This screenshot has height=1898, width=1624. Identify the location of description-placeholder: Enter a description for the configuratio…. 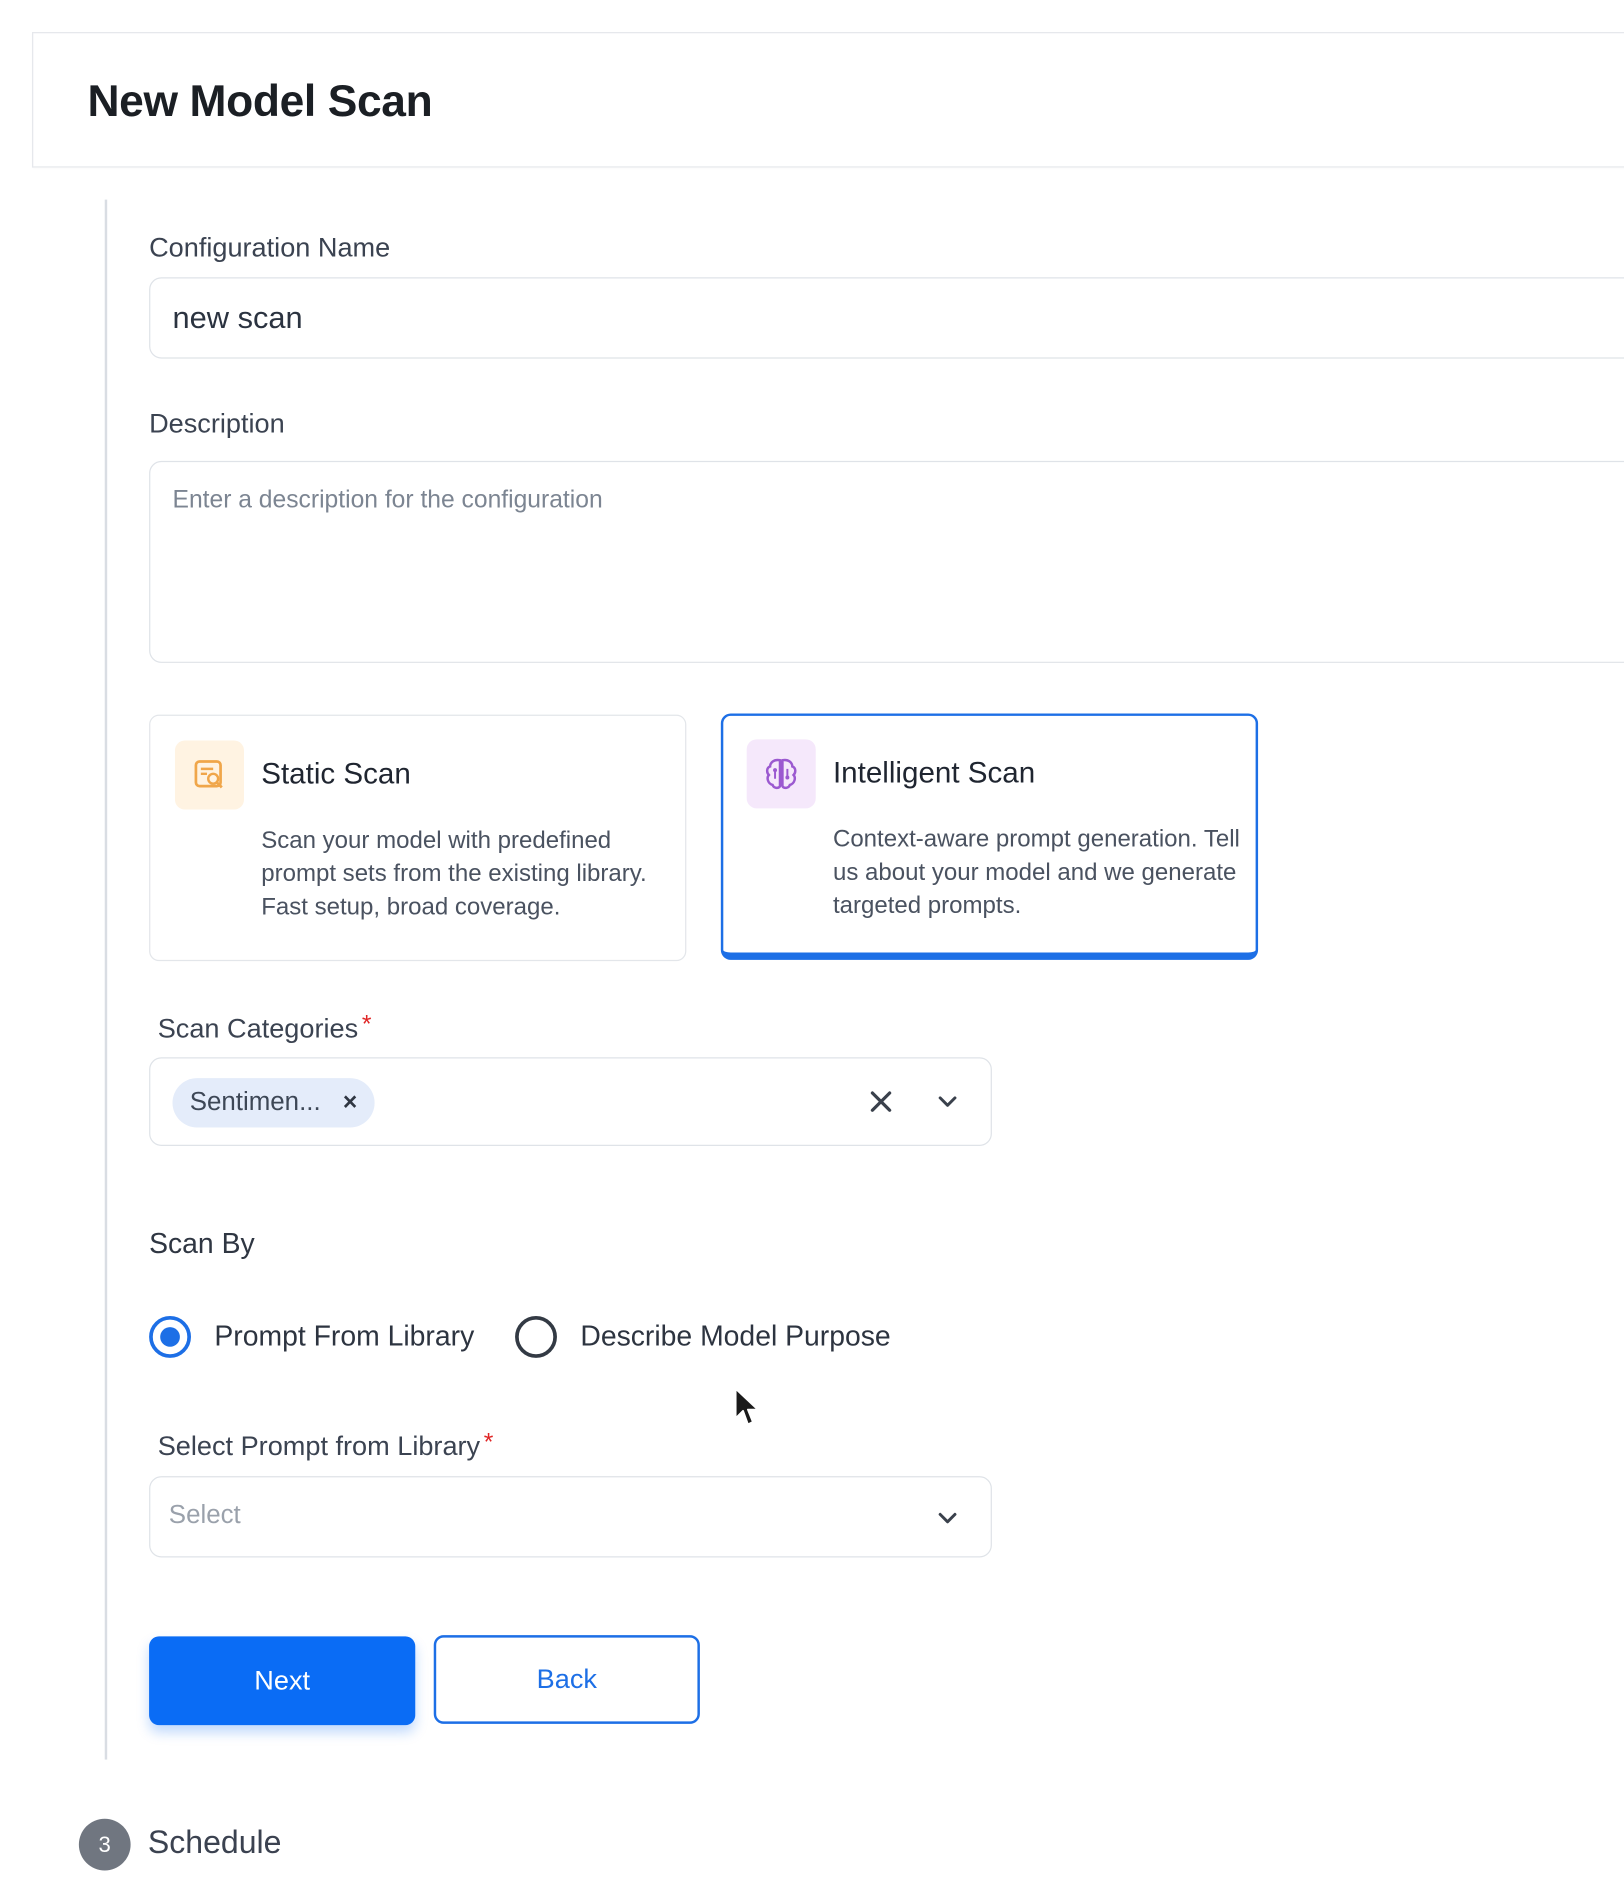
(387, 500).